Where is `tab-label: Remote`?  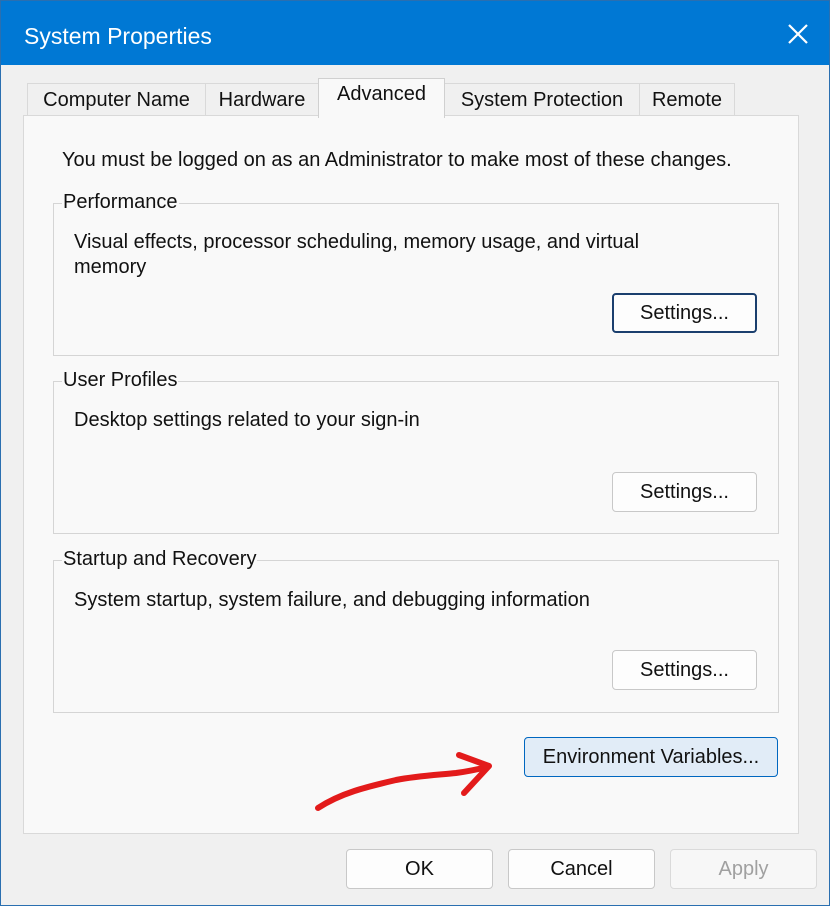
tab-label: Remote is located at coordinates (687, 100).